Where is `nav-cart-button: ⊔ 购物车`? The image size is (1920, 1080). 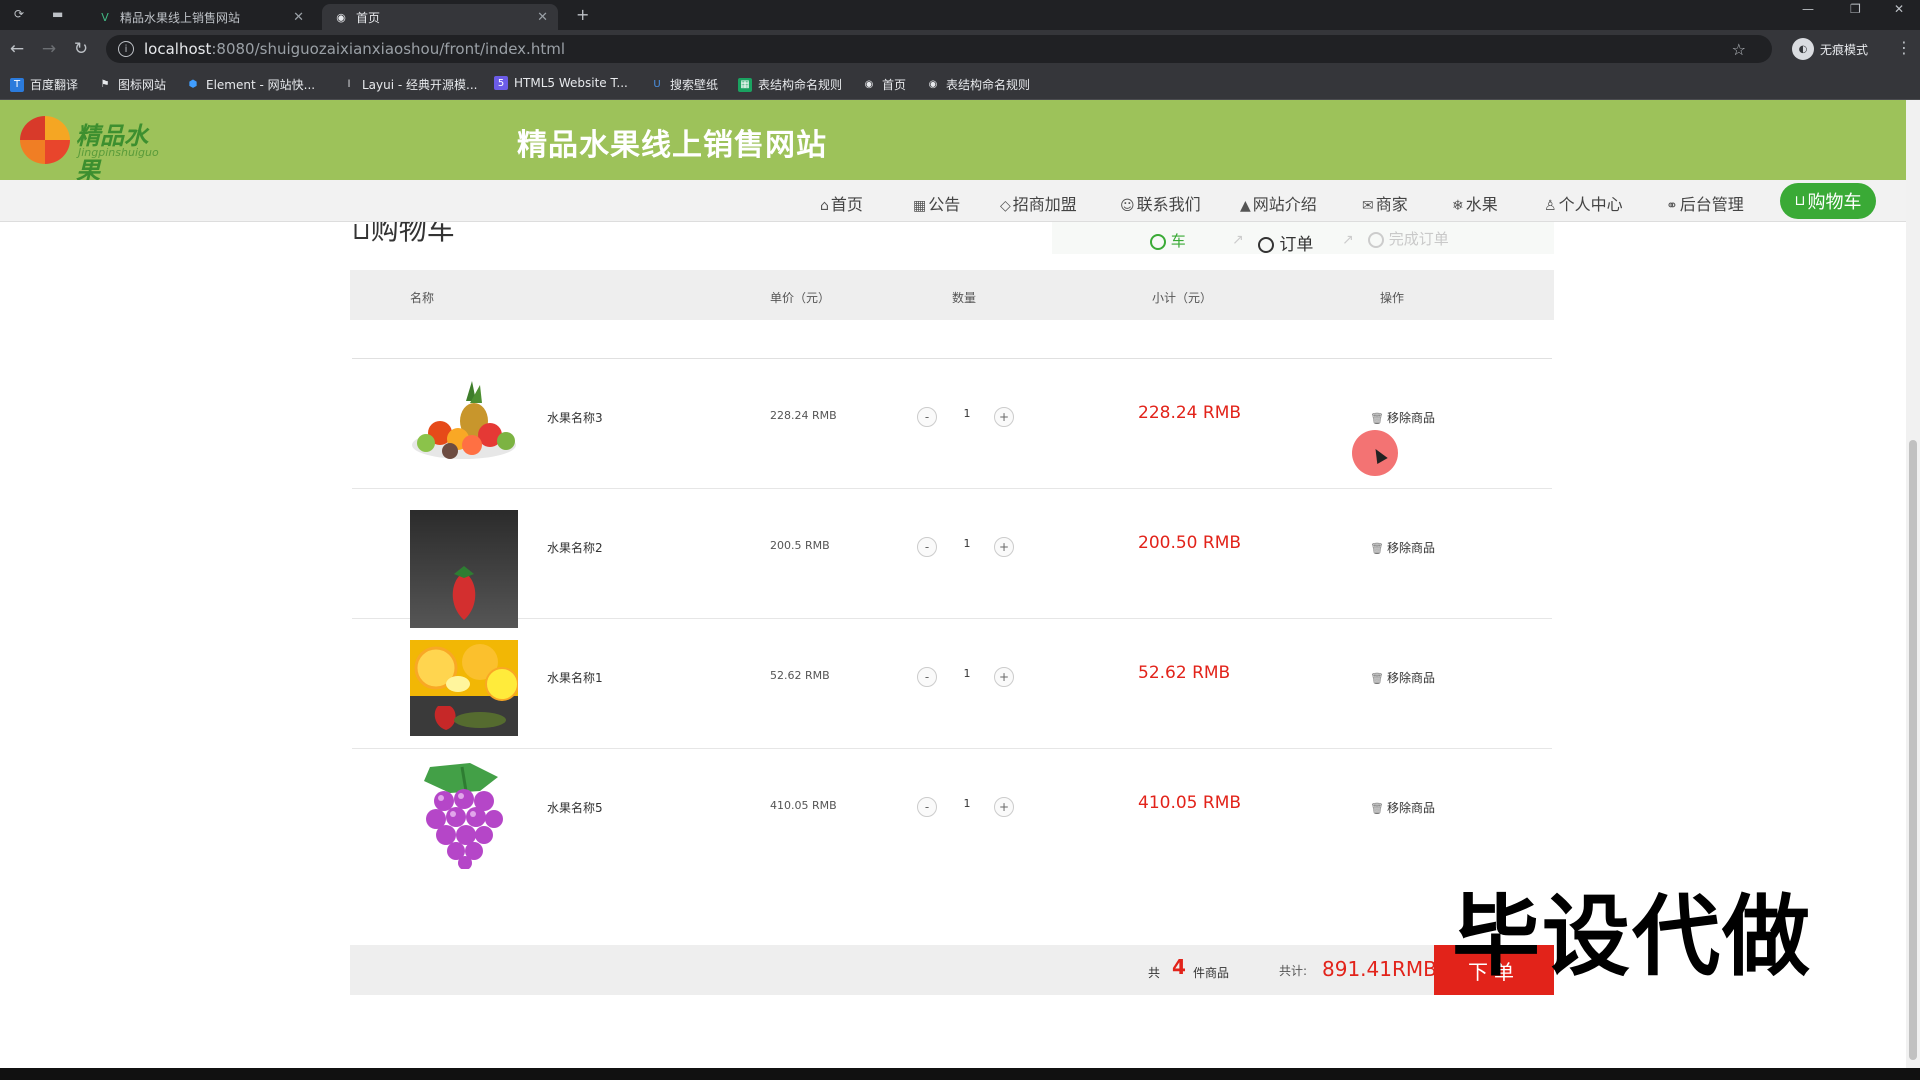 nav-cart-button: ⊔ 购物车 is located at coordinates (1828, 201).